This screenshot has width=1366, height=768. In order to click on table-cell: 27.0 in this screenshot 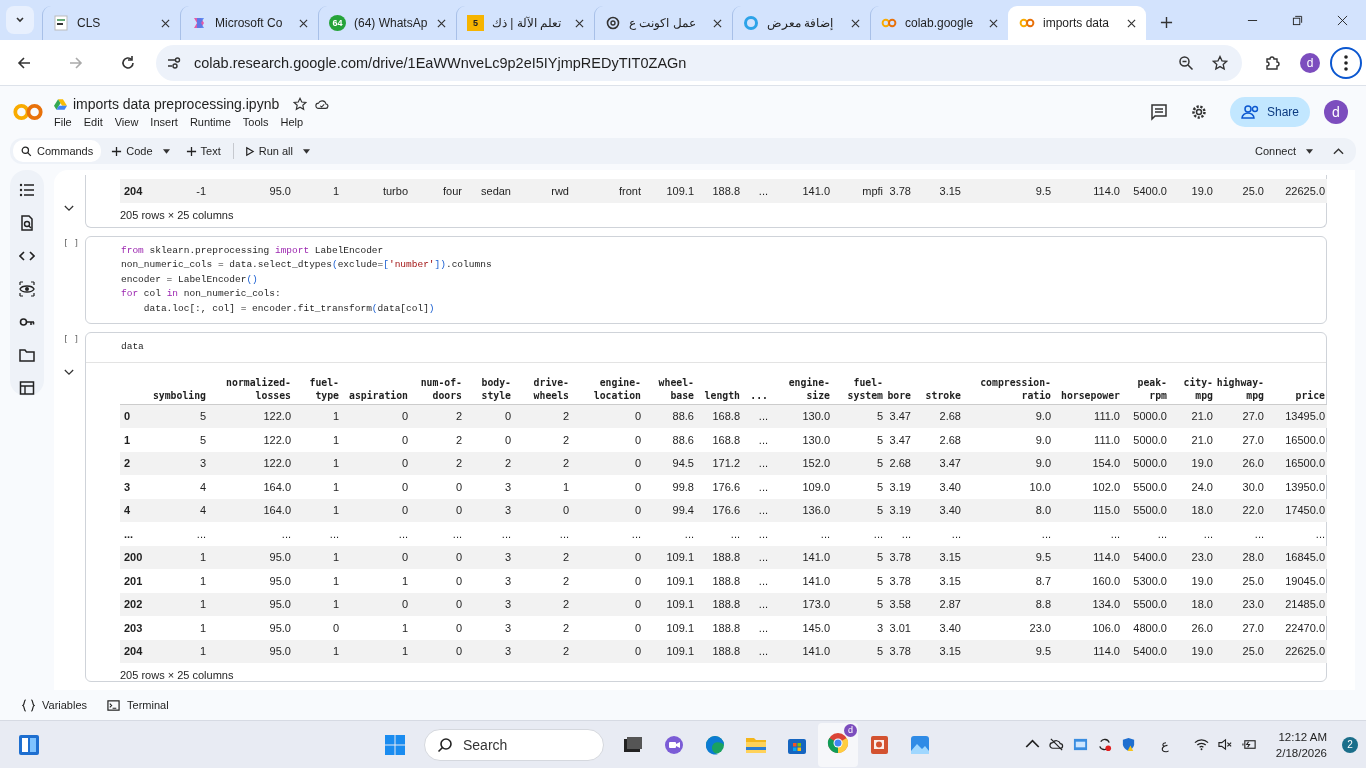, I will do `click(1240, 628)`.